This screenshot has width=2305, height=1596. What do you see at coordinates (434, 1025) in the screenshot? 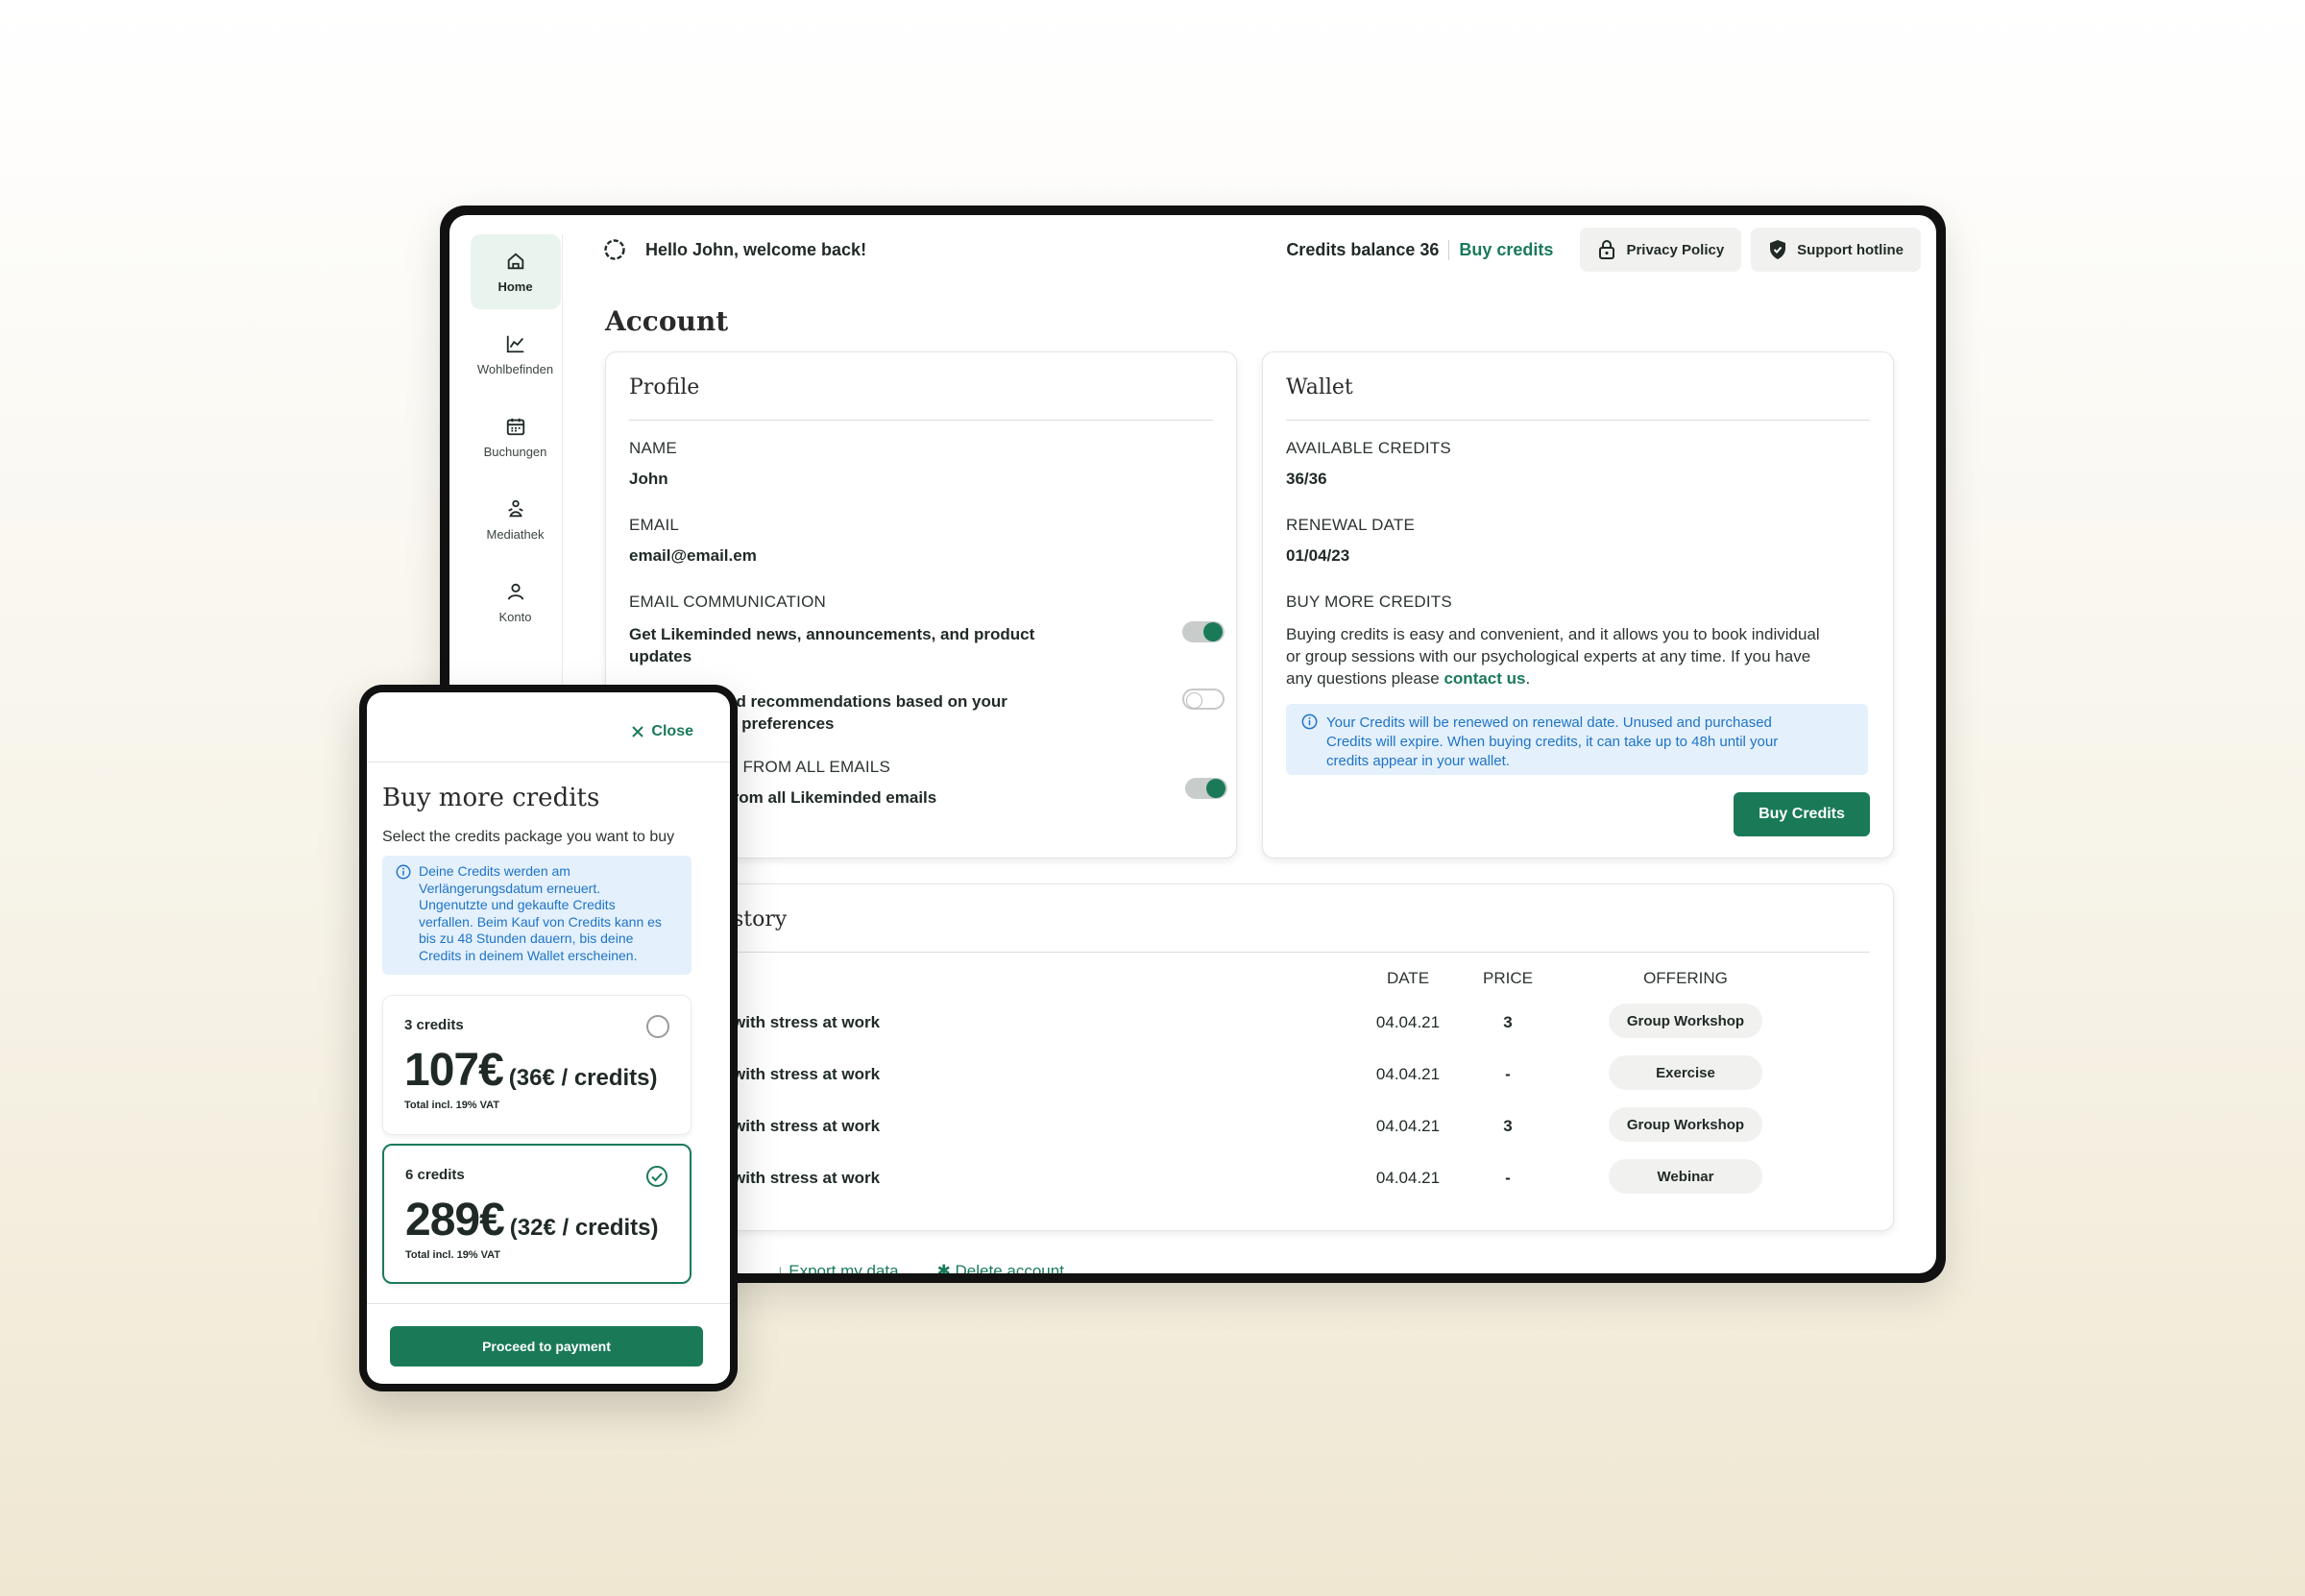
I see `package-name: 3 credits` at bounding box center [434, 1025].